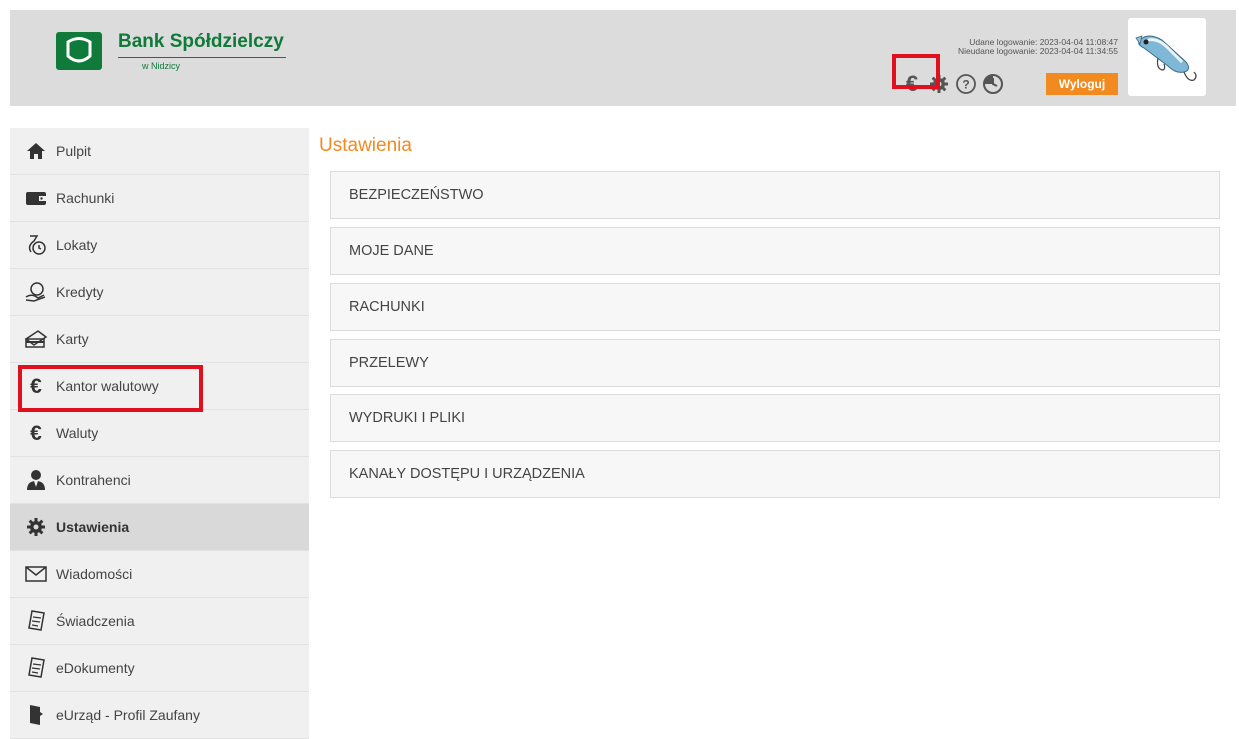  I want to click on highlight-box-header-euro, so click(916, 71).